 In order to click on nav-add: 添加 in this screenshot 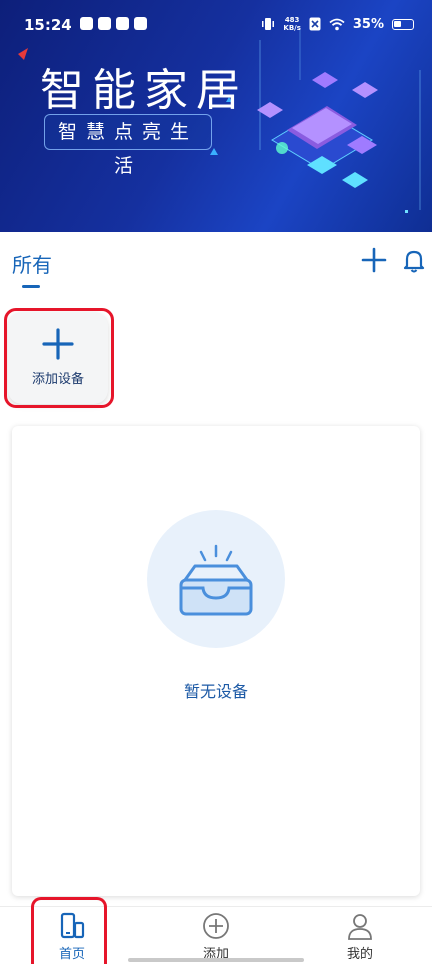, I will do `click(216, 936)`.